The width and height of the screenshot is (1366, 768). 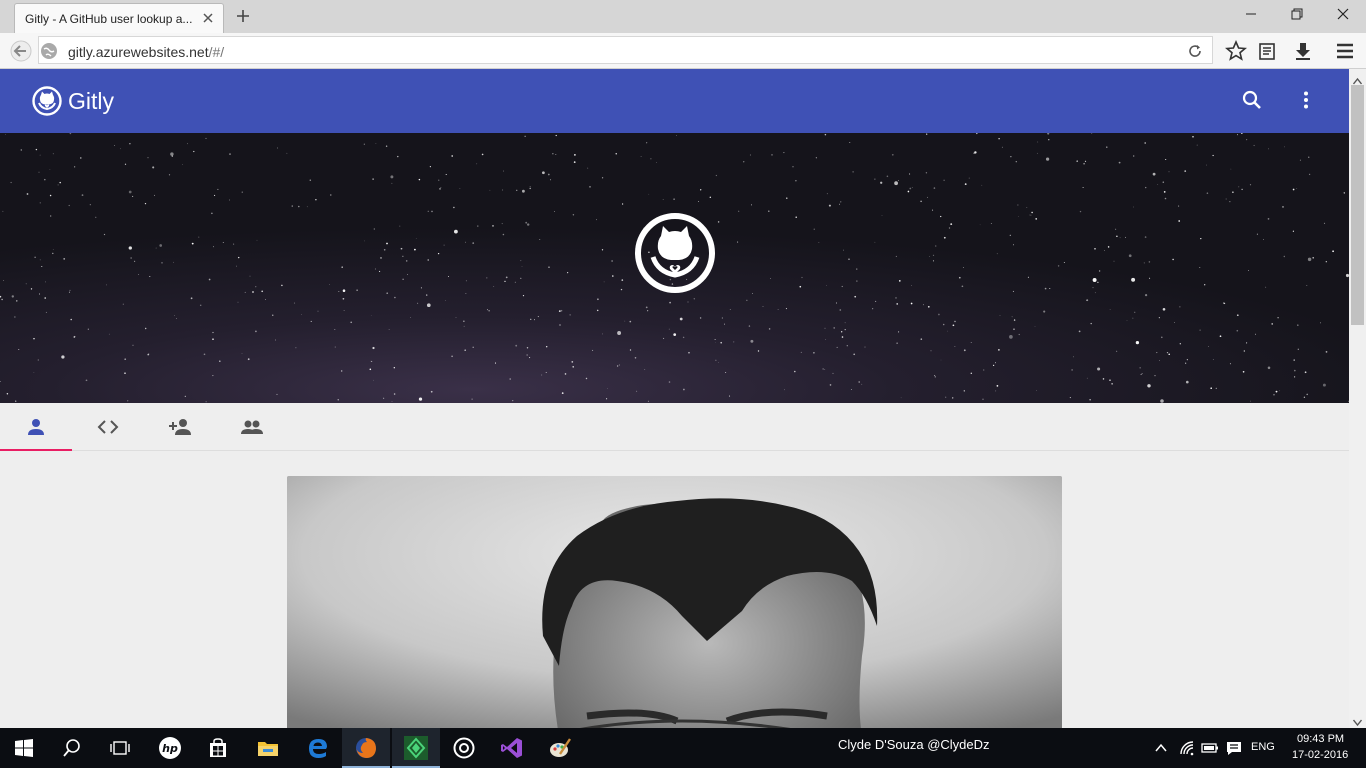 I want to click on restore-icon, so click(x=1297, y=15).